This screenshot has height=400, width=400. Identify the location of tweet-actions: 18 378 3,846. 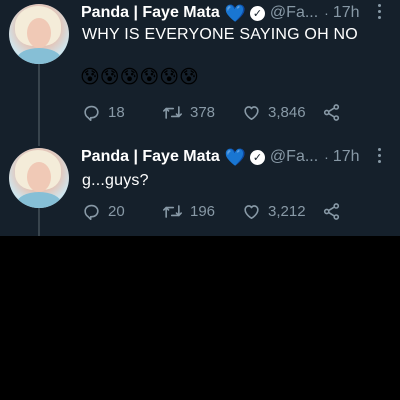
(217, 112).